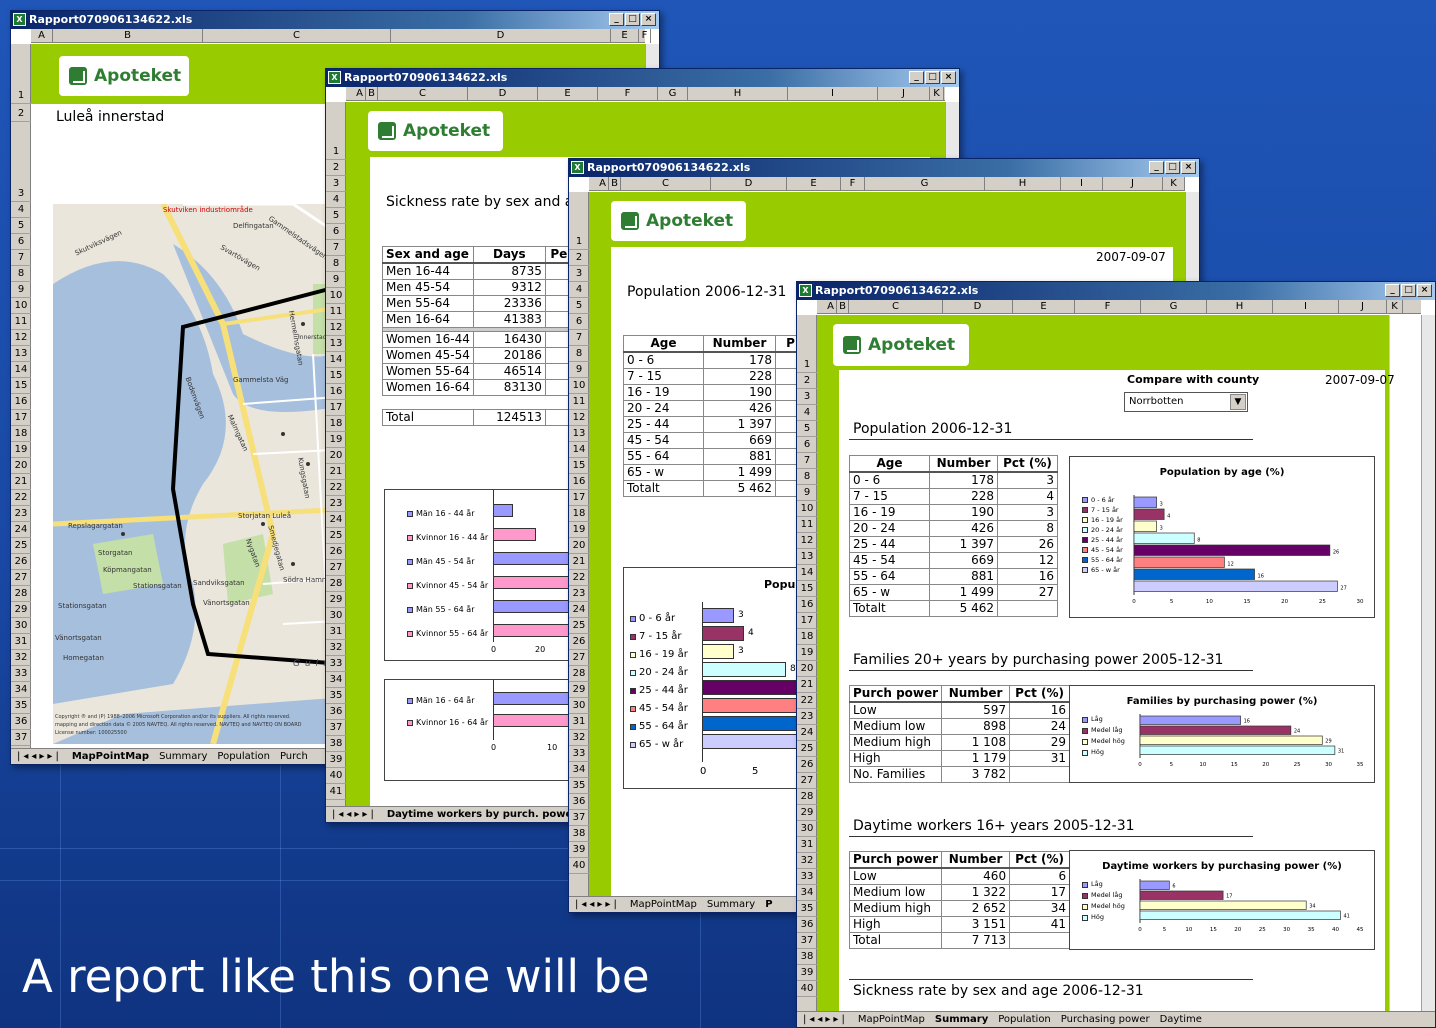 The height and width of the screenshot is (1028, 1436). Describe the element at coordinates (807, 637) in the screenshot. I see `row-header: 18` at that location.